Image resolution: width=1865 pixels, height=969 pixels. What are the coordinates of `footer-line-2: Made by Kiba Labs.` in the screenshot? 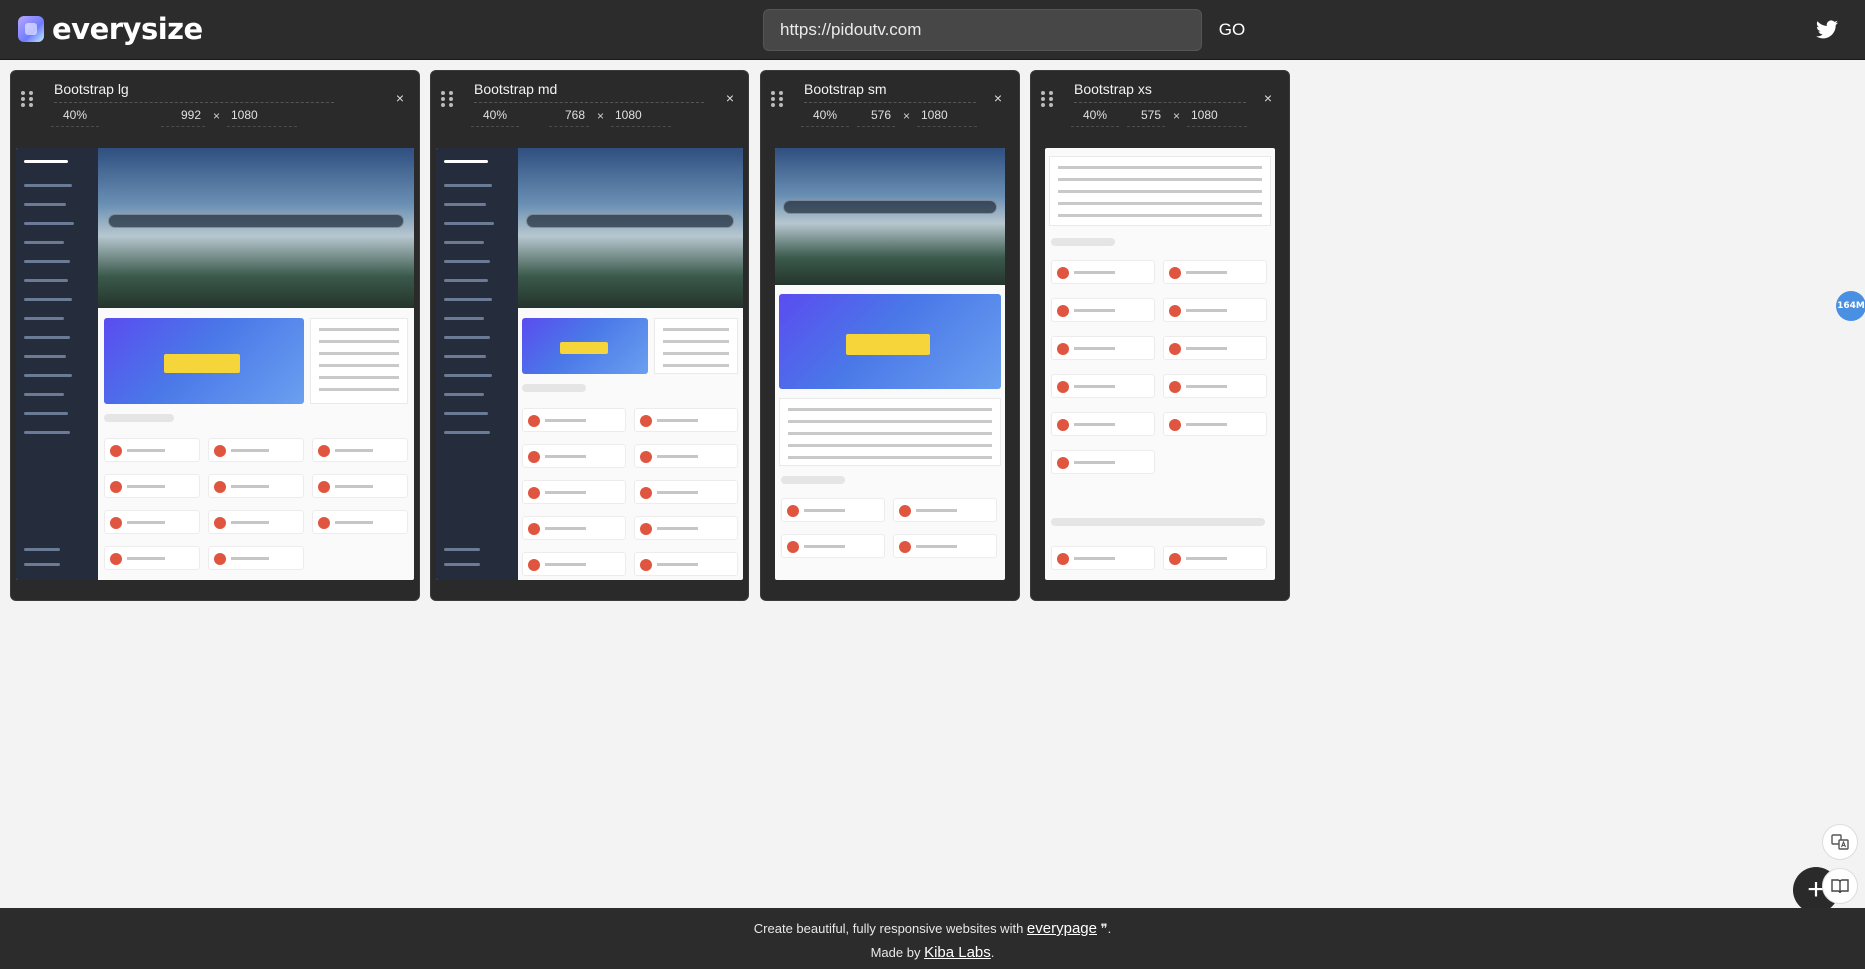 It's located at (932, 952).